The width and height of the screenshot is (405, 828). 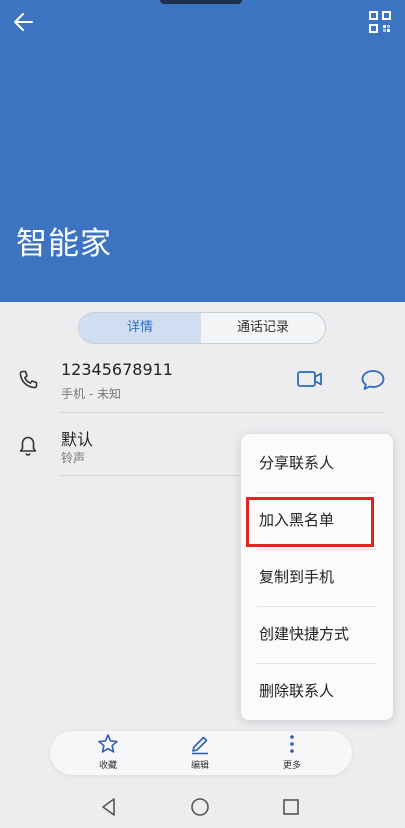 I want to click on more-button: 更多, so click(x=292, y=753).